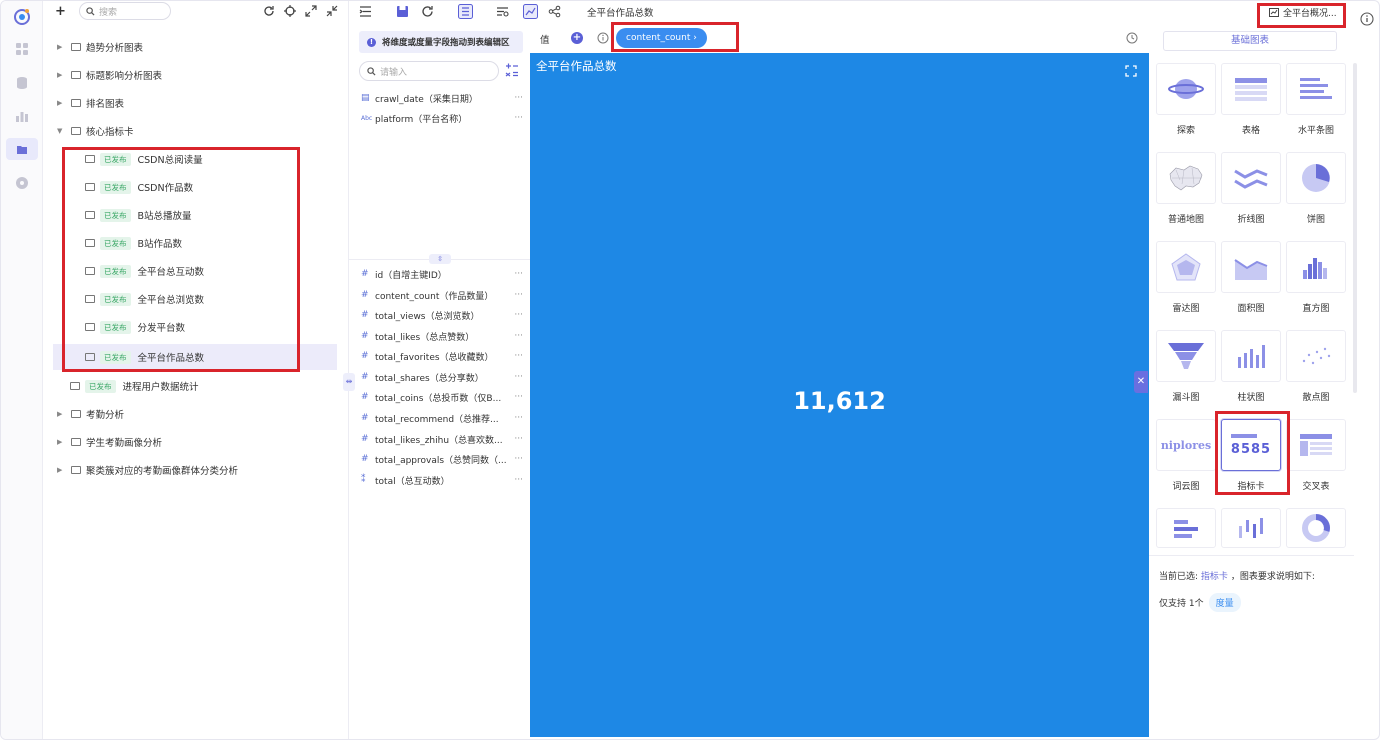 The image size is (1380, 740). I want to click on chart-type-scatter, so click(1316, 356).